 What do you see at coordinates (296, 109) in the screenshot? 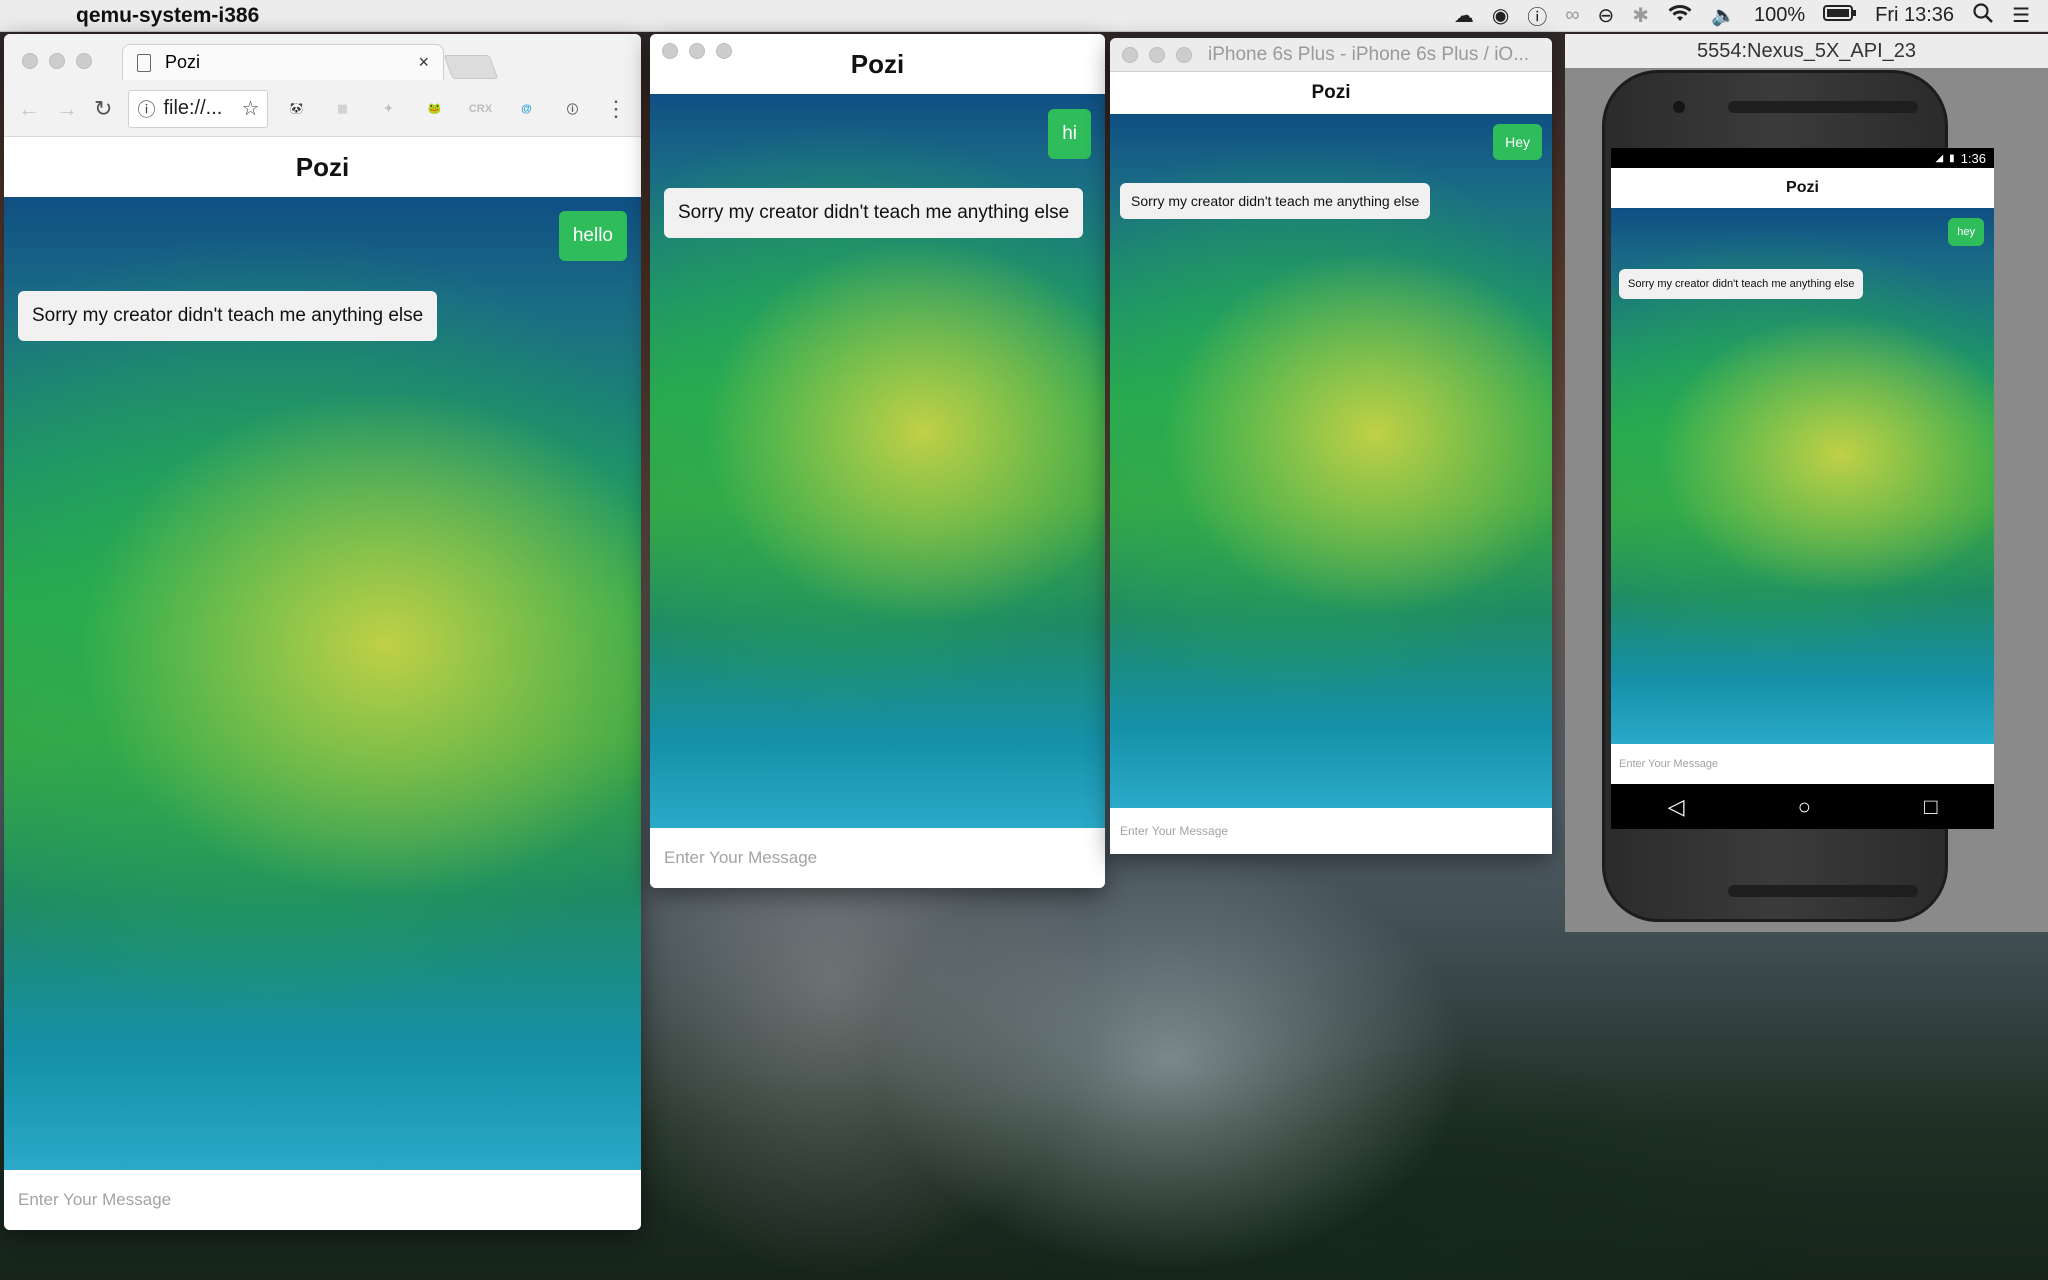
I see `panda-extension-icon: 🐼` at bounding box center [296, 109].